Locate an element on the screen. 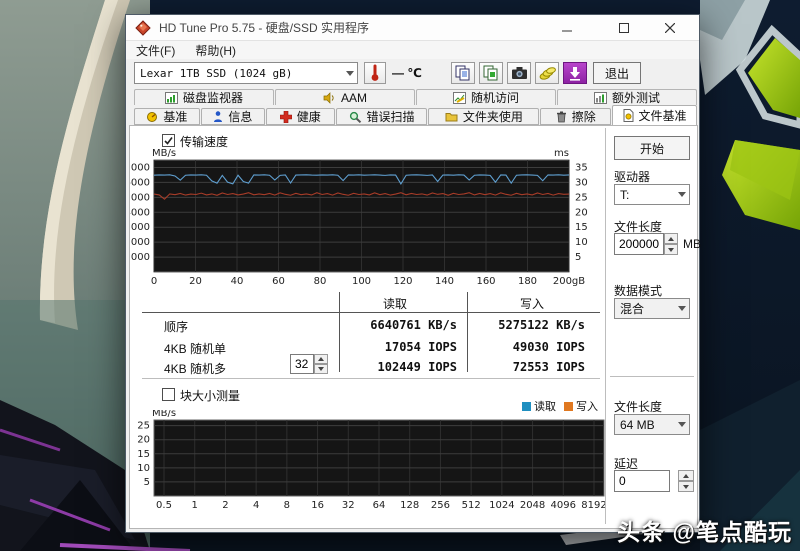  svg-text: 60 is located at coordinates (278, 281).